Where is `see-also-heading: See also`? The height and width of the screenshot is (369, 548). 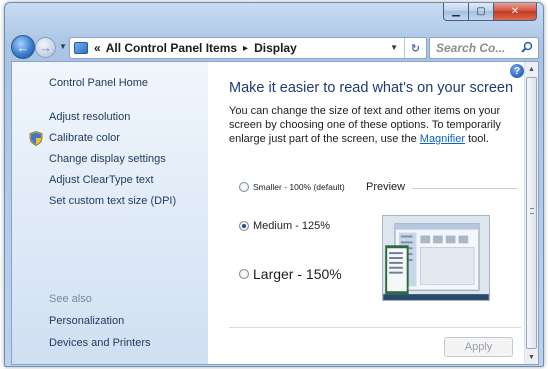 see-also-heading: See also is located at coordinates (70, 299).